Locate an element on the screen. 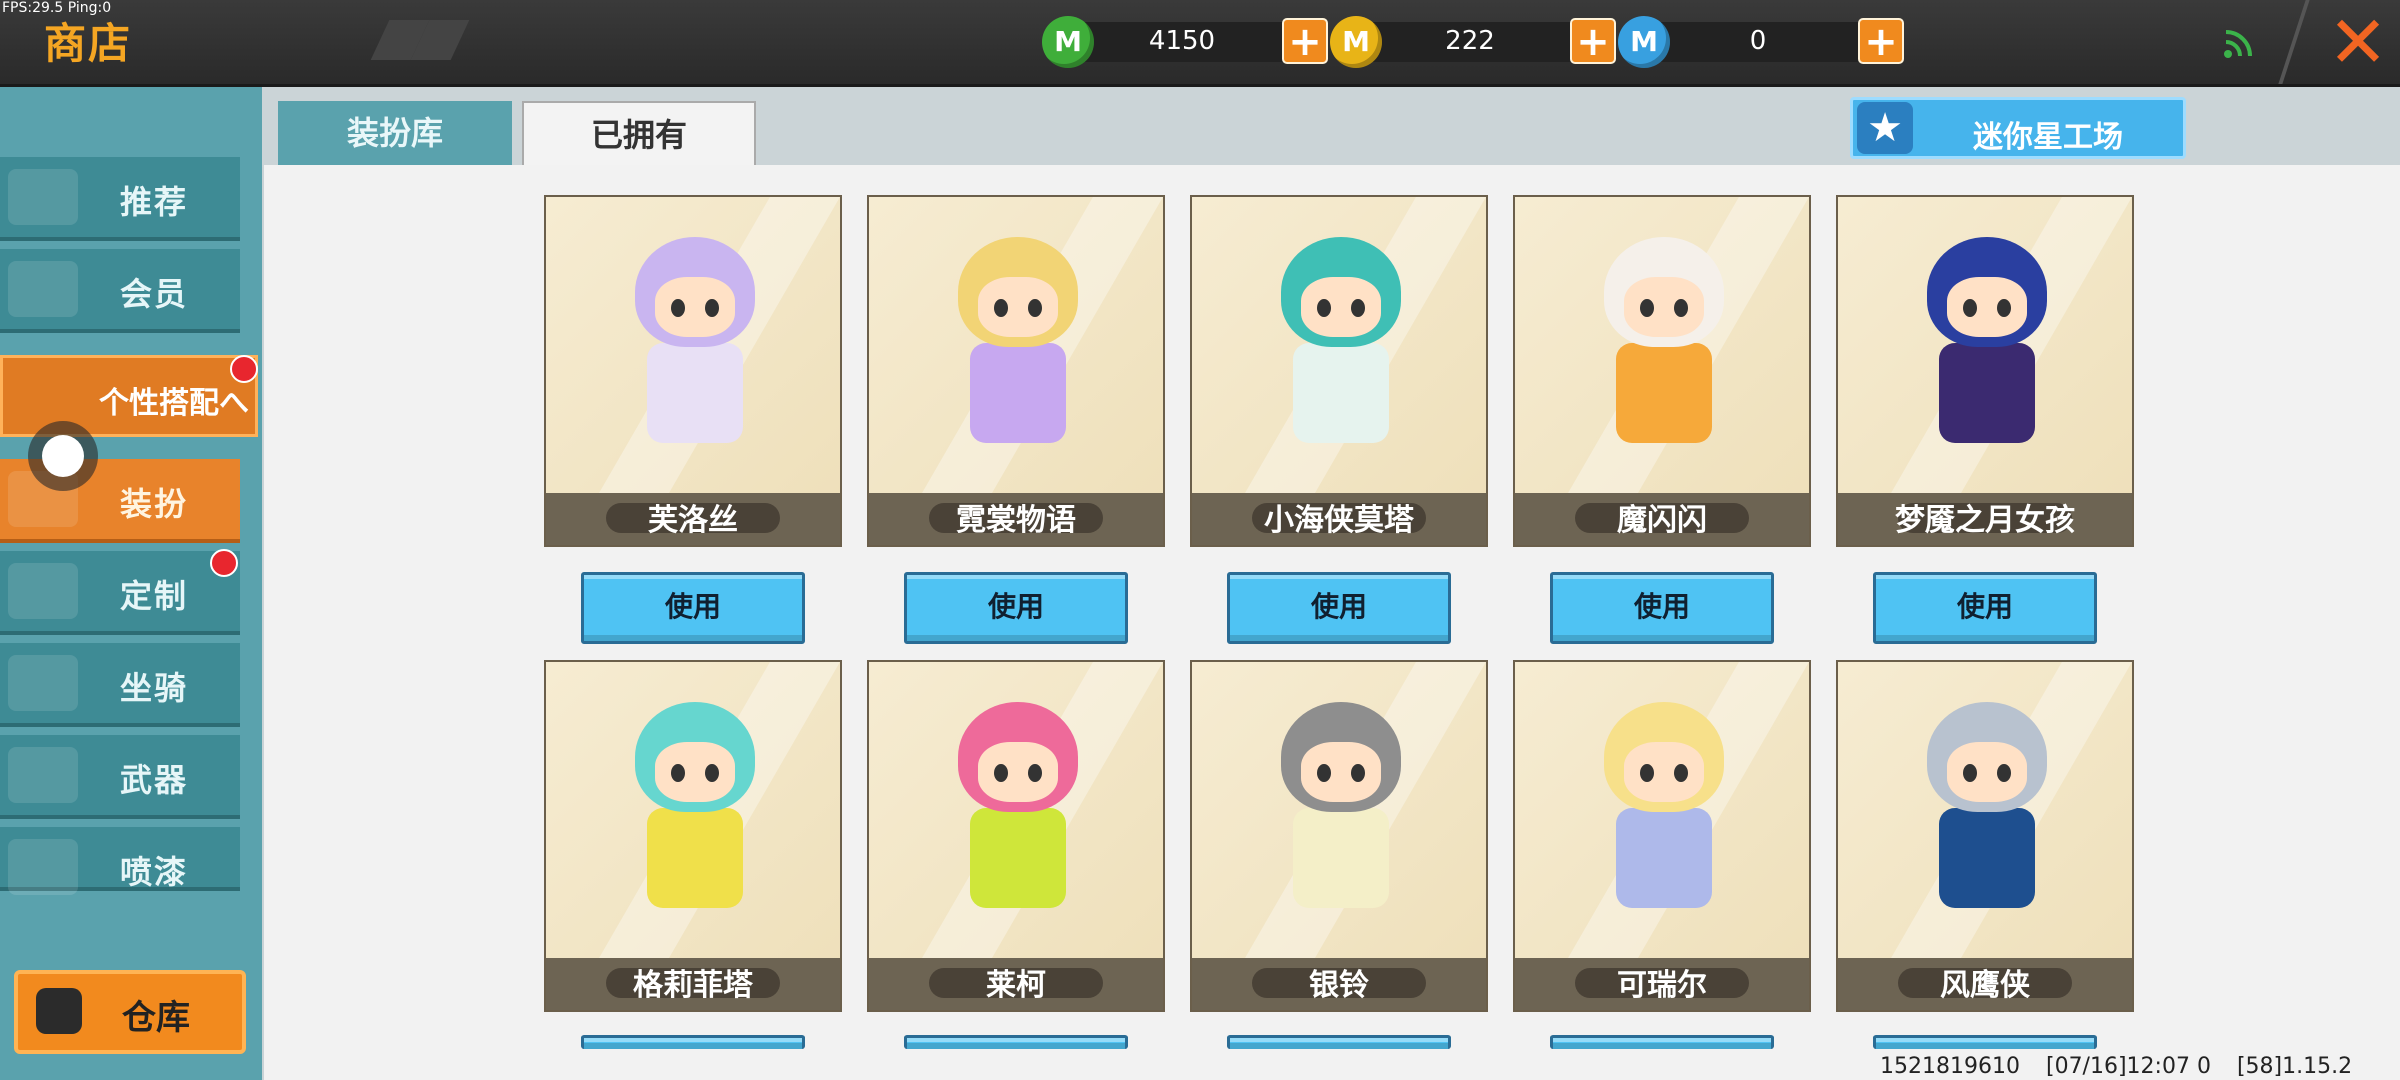  skin-card: 格莉菲塔 is located at coordinates (693, 836).